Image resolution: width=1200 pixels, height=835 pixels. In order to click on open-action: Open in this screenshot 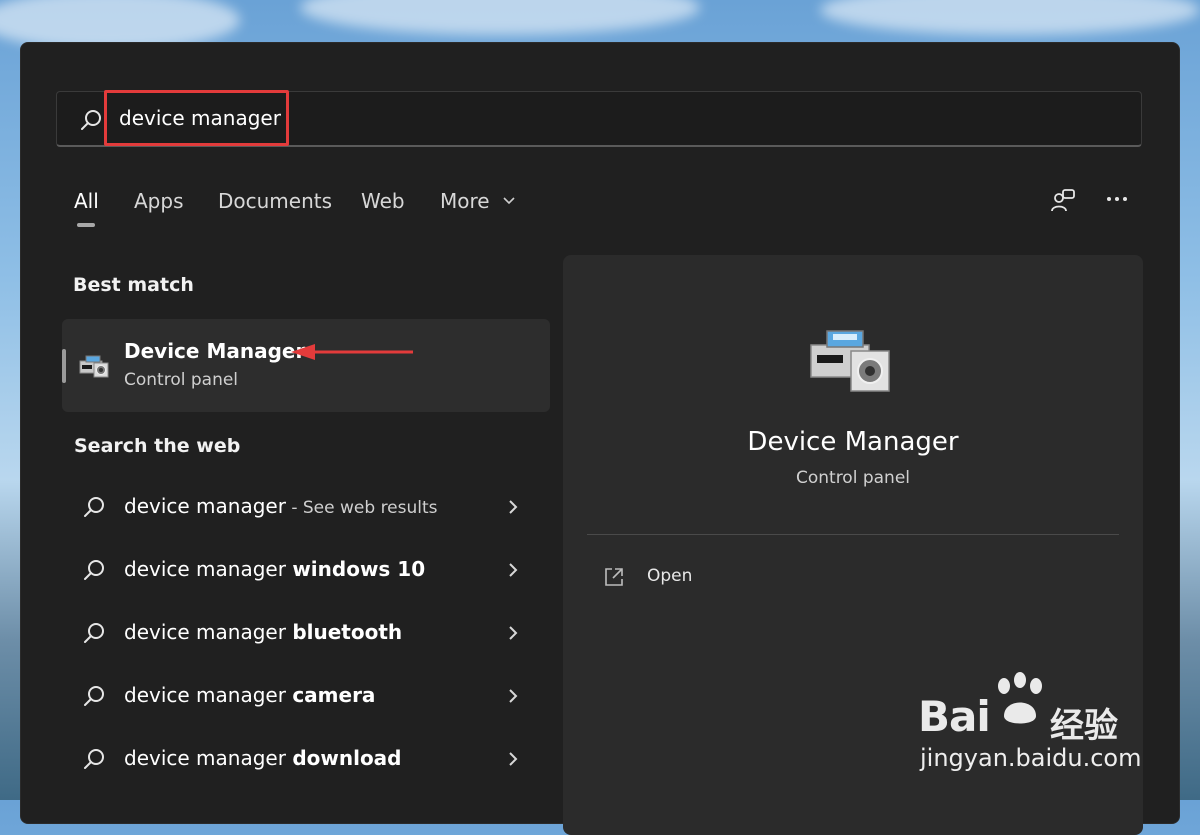, I will do `click(703, 578)`.